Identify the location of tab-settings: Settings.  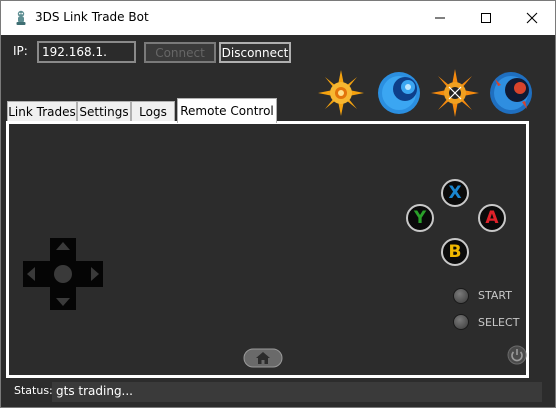
(104, 111).